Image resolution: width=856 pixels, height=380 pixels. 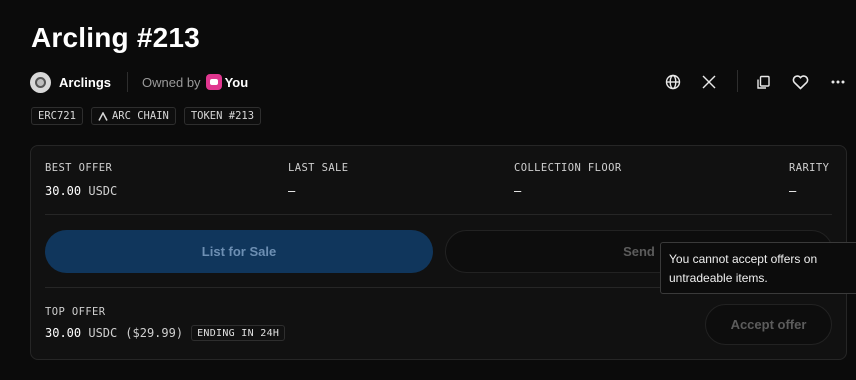 What do you see at coordinates (75, 312) in the screenshot?
I see `top-offer-label: TOP OFFER` at bounding box center [75, 312].